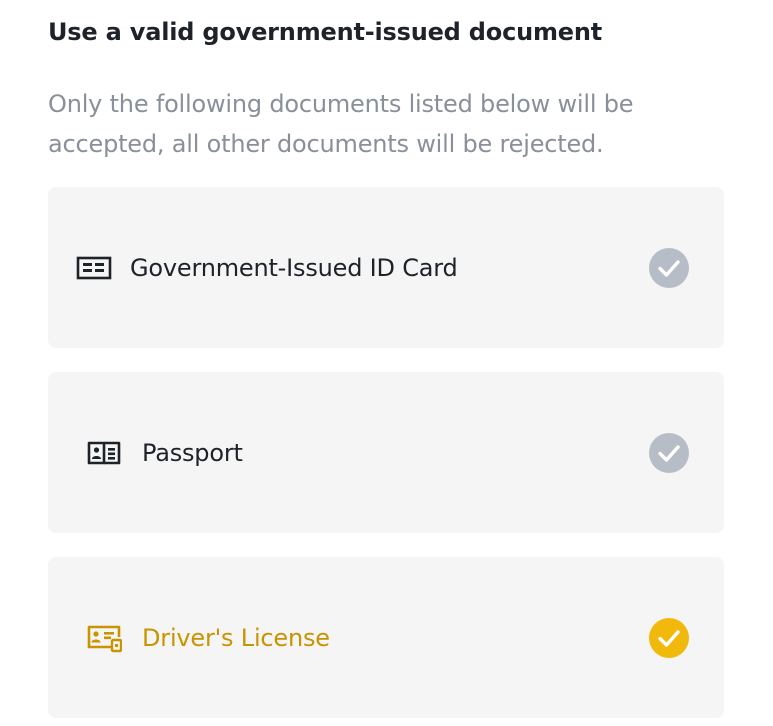  What do you see at coordinates (94, 267) in the screenshot?
I see `id-card-icon` at bounding box center [94, 267].